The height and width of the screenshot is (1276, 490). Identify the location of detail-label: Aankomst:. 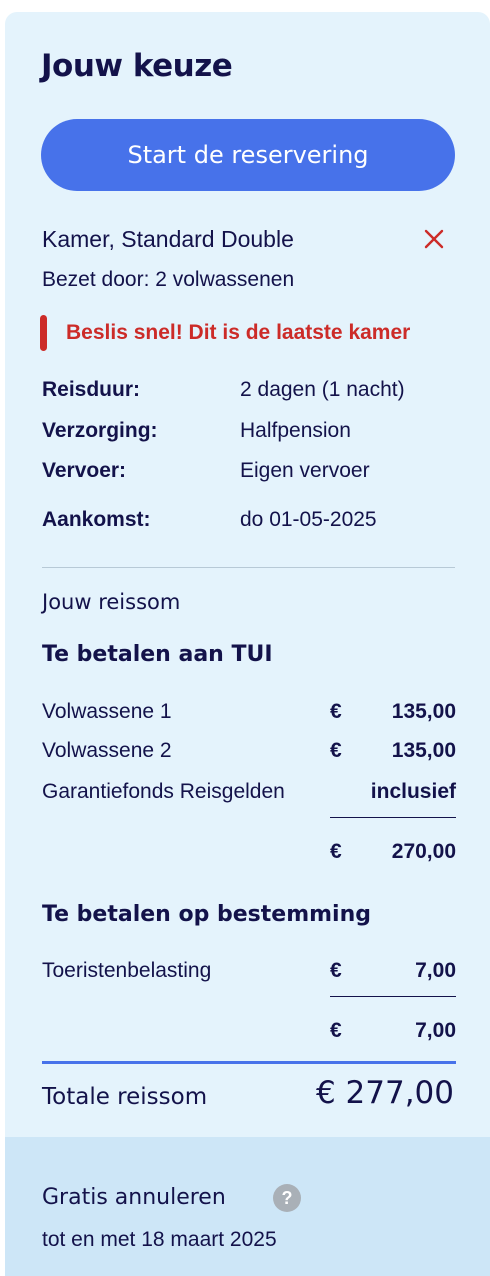
(96, 519).